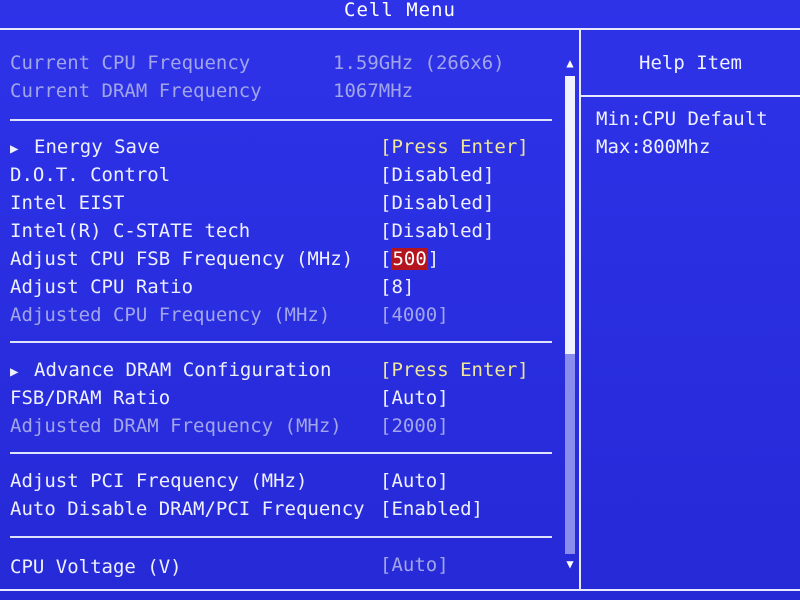  What do you see at coordinates (101, 287) in the screenshot?
I see `menu-item-adjust-cpu-ratio: Adjust CPU Ratio` at bounding box center [101, 287].